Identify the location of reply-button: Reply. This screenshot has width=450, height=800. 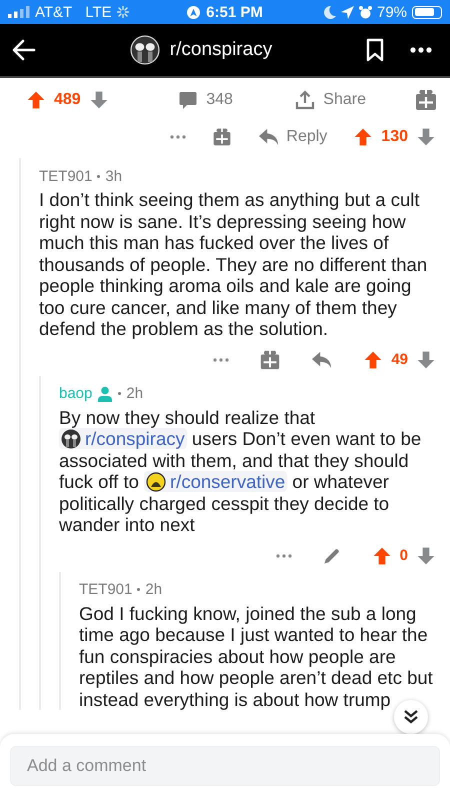
(293, 137).